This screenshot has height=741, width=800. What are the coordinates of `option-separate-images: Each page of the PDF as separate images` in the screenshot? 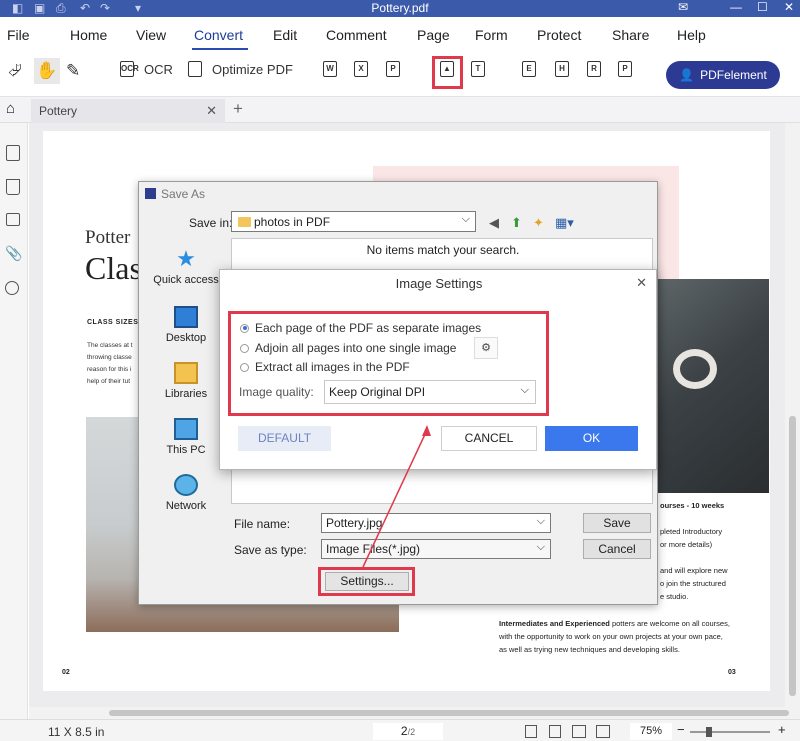 It's located at (360, 328).